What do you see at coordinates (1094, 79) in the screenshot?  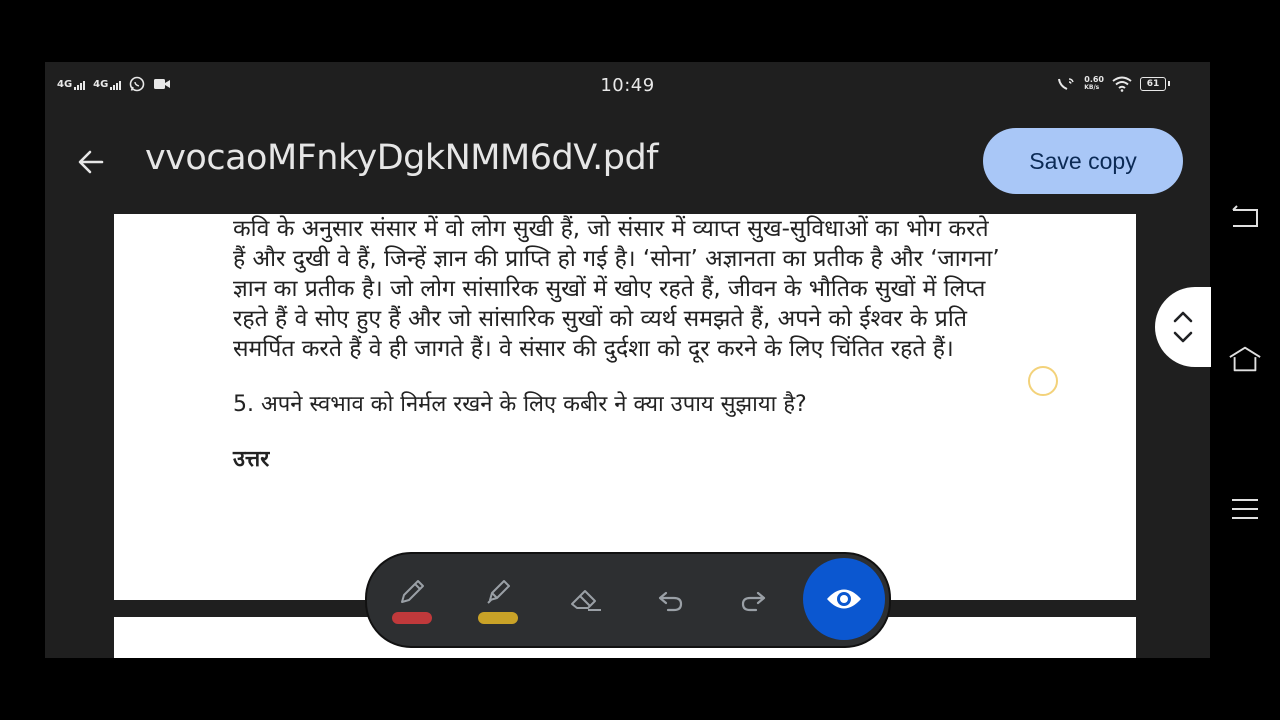 I see `speed-value: 0.60` at bounding box center [1094, 79].